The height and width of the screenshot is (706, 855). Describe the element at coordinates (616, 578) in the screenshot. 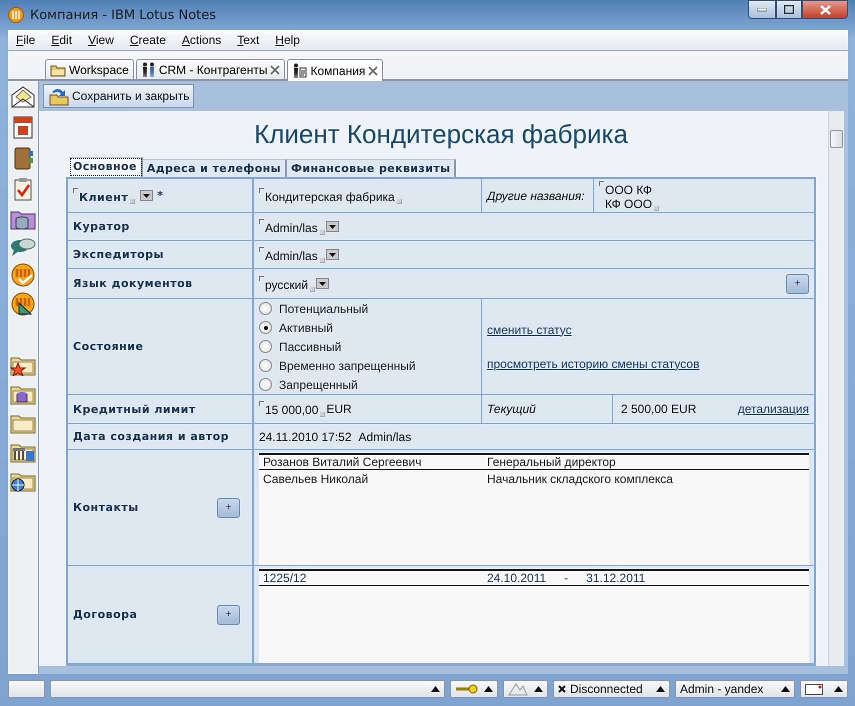

I see `list-cell: 31.12.2011` at that location.